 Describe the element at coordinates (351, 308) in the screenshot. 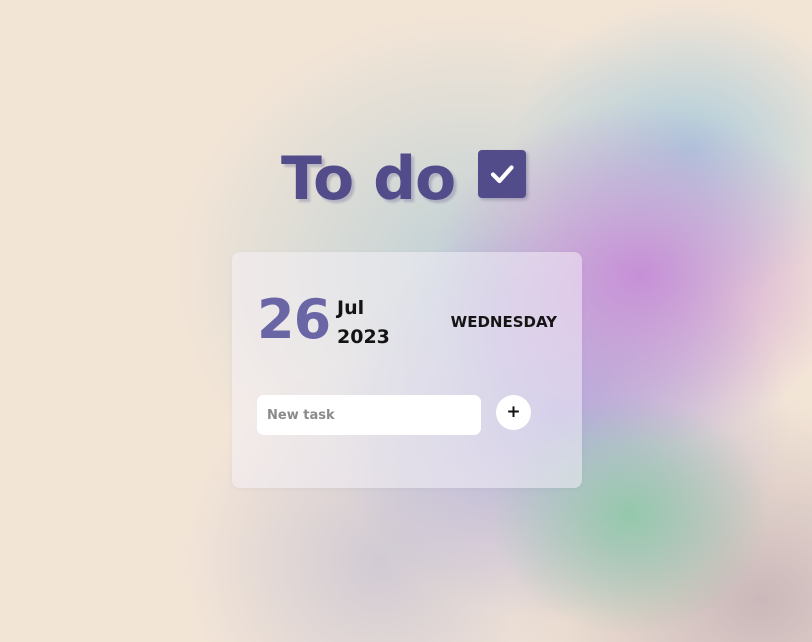

I see `date-month: Jul` at that location.